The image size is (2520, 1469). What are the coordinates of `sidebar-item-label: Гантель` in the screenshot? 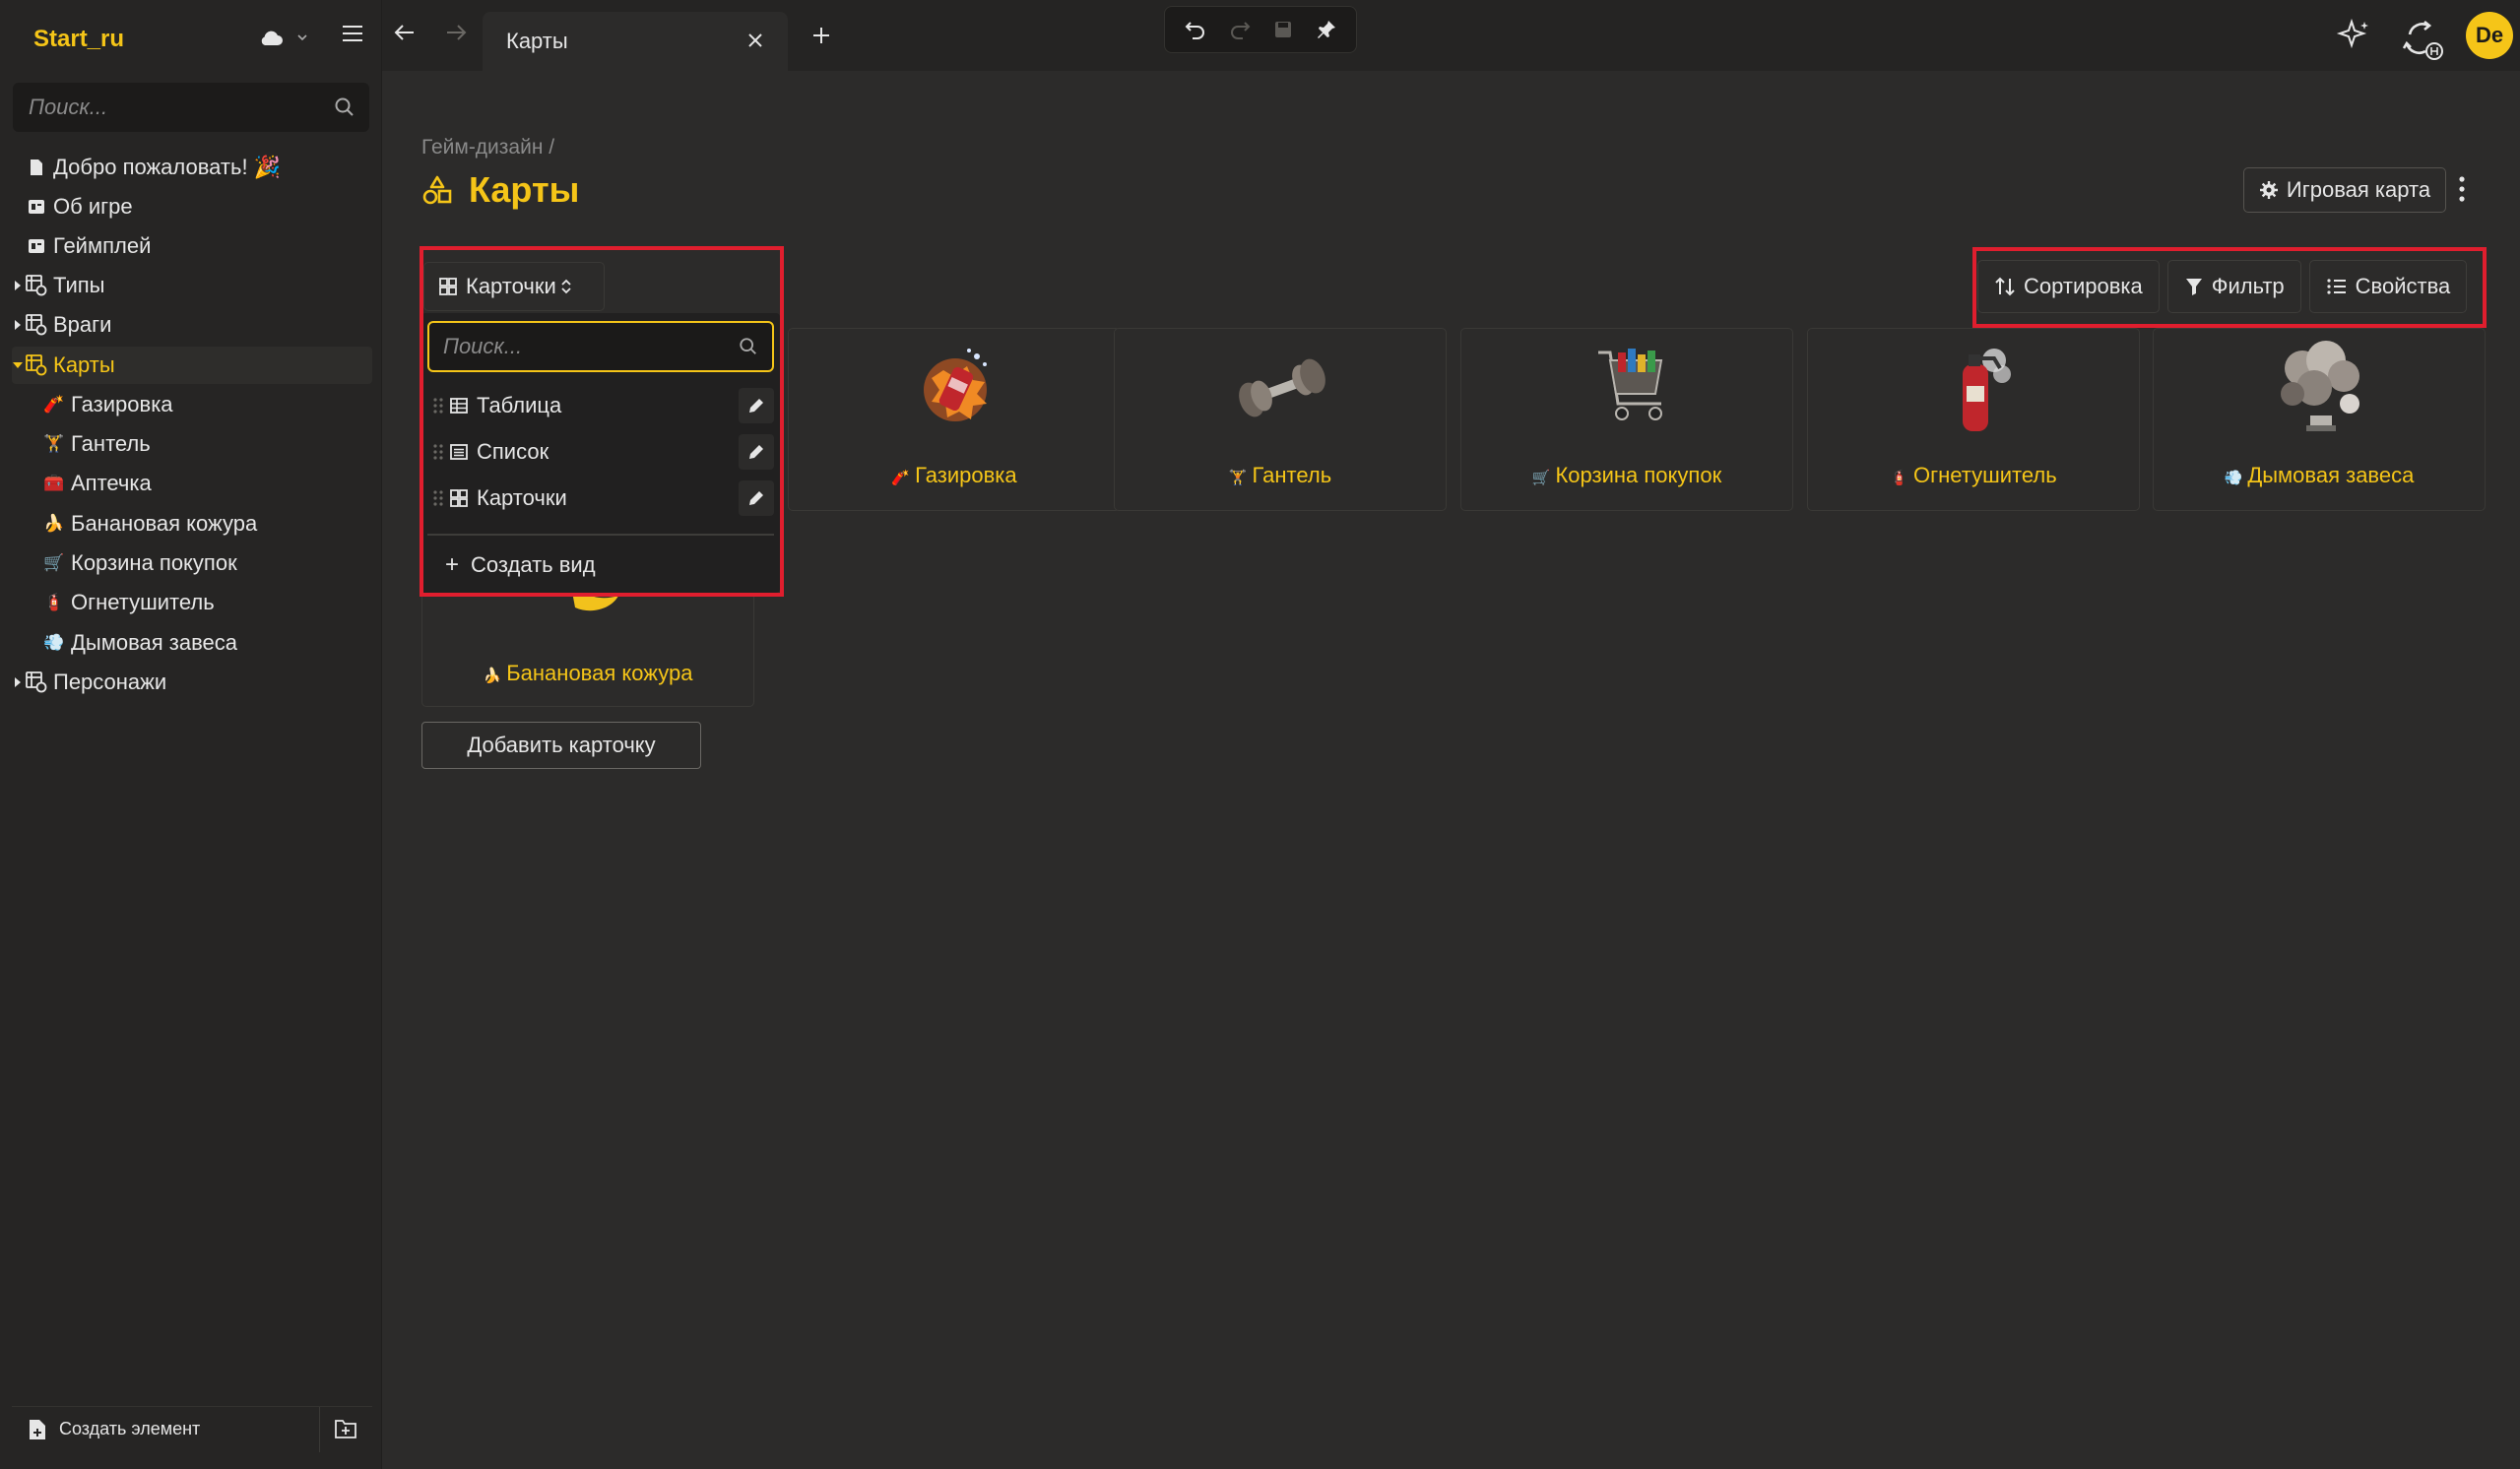 It's located at (111, 443).